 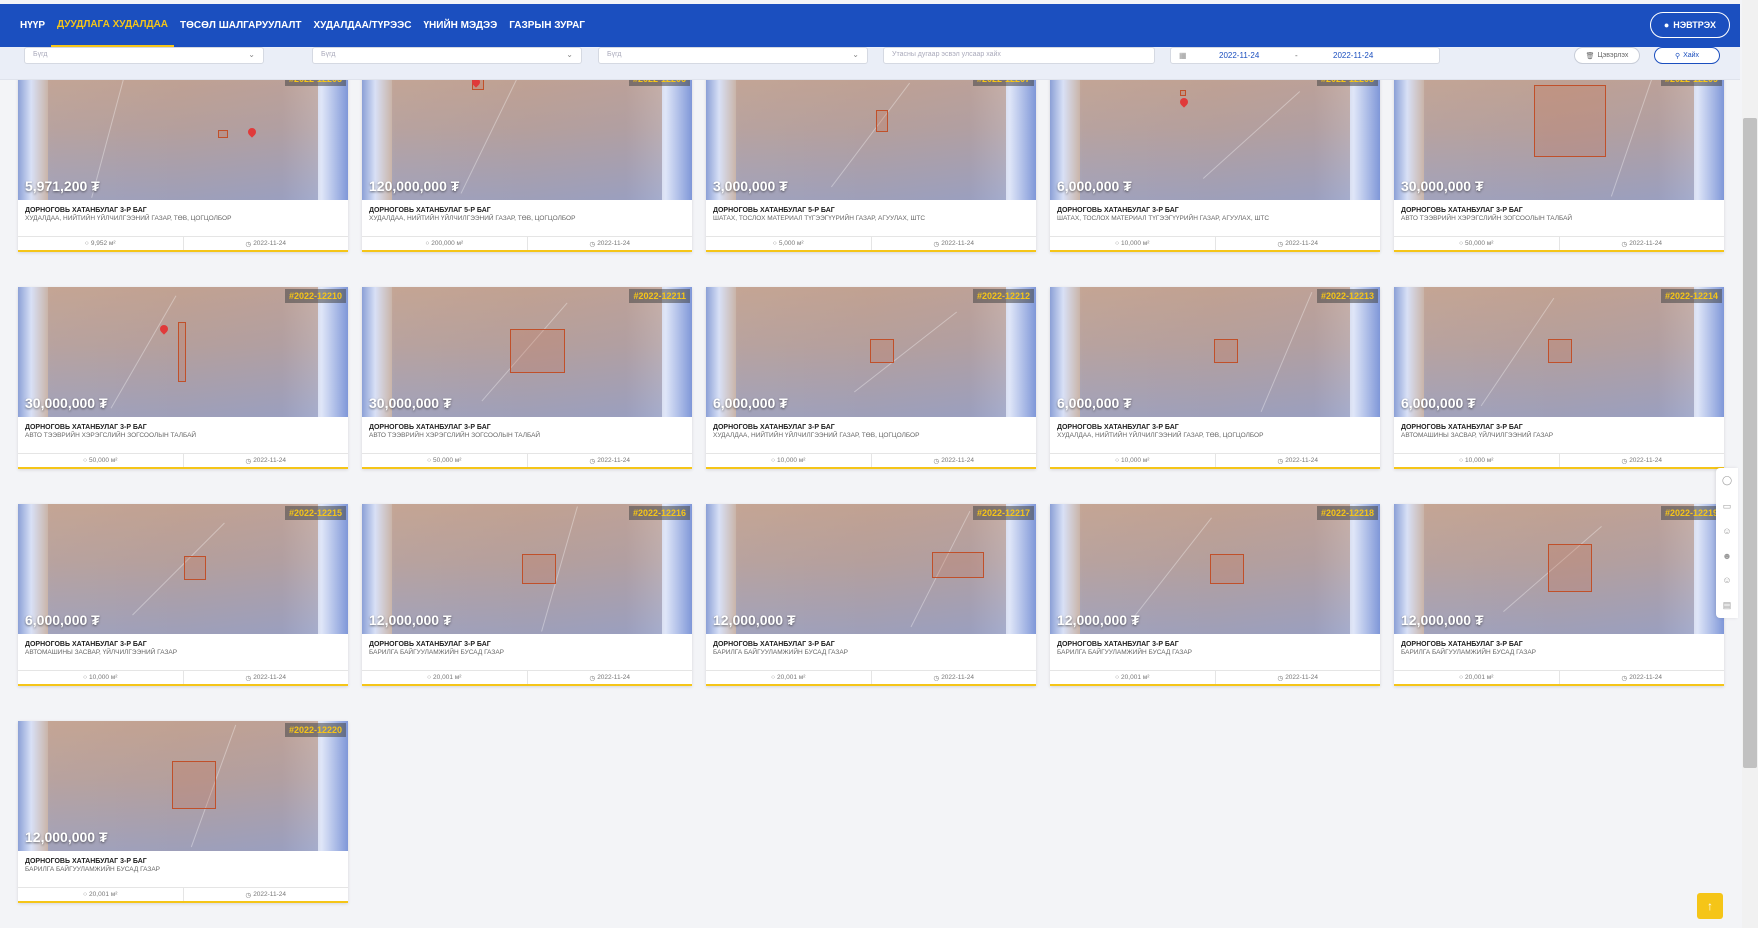 I want to click on listing-price: 6,000,000 ₮, so click(x=750, y=403).